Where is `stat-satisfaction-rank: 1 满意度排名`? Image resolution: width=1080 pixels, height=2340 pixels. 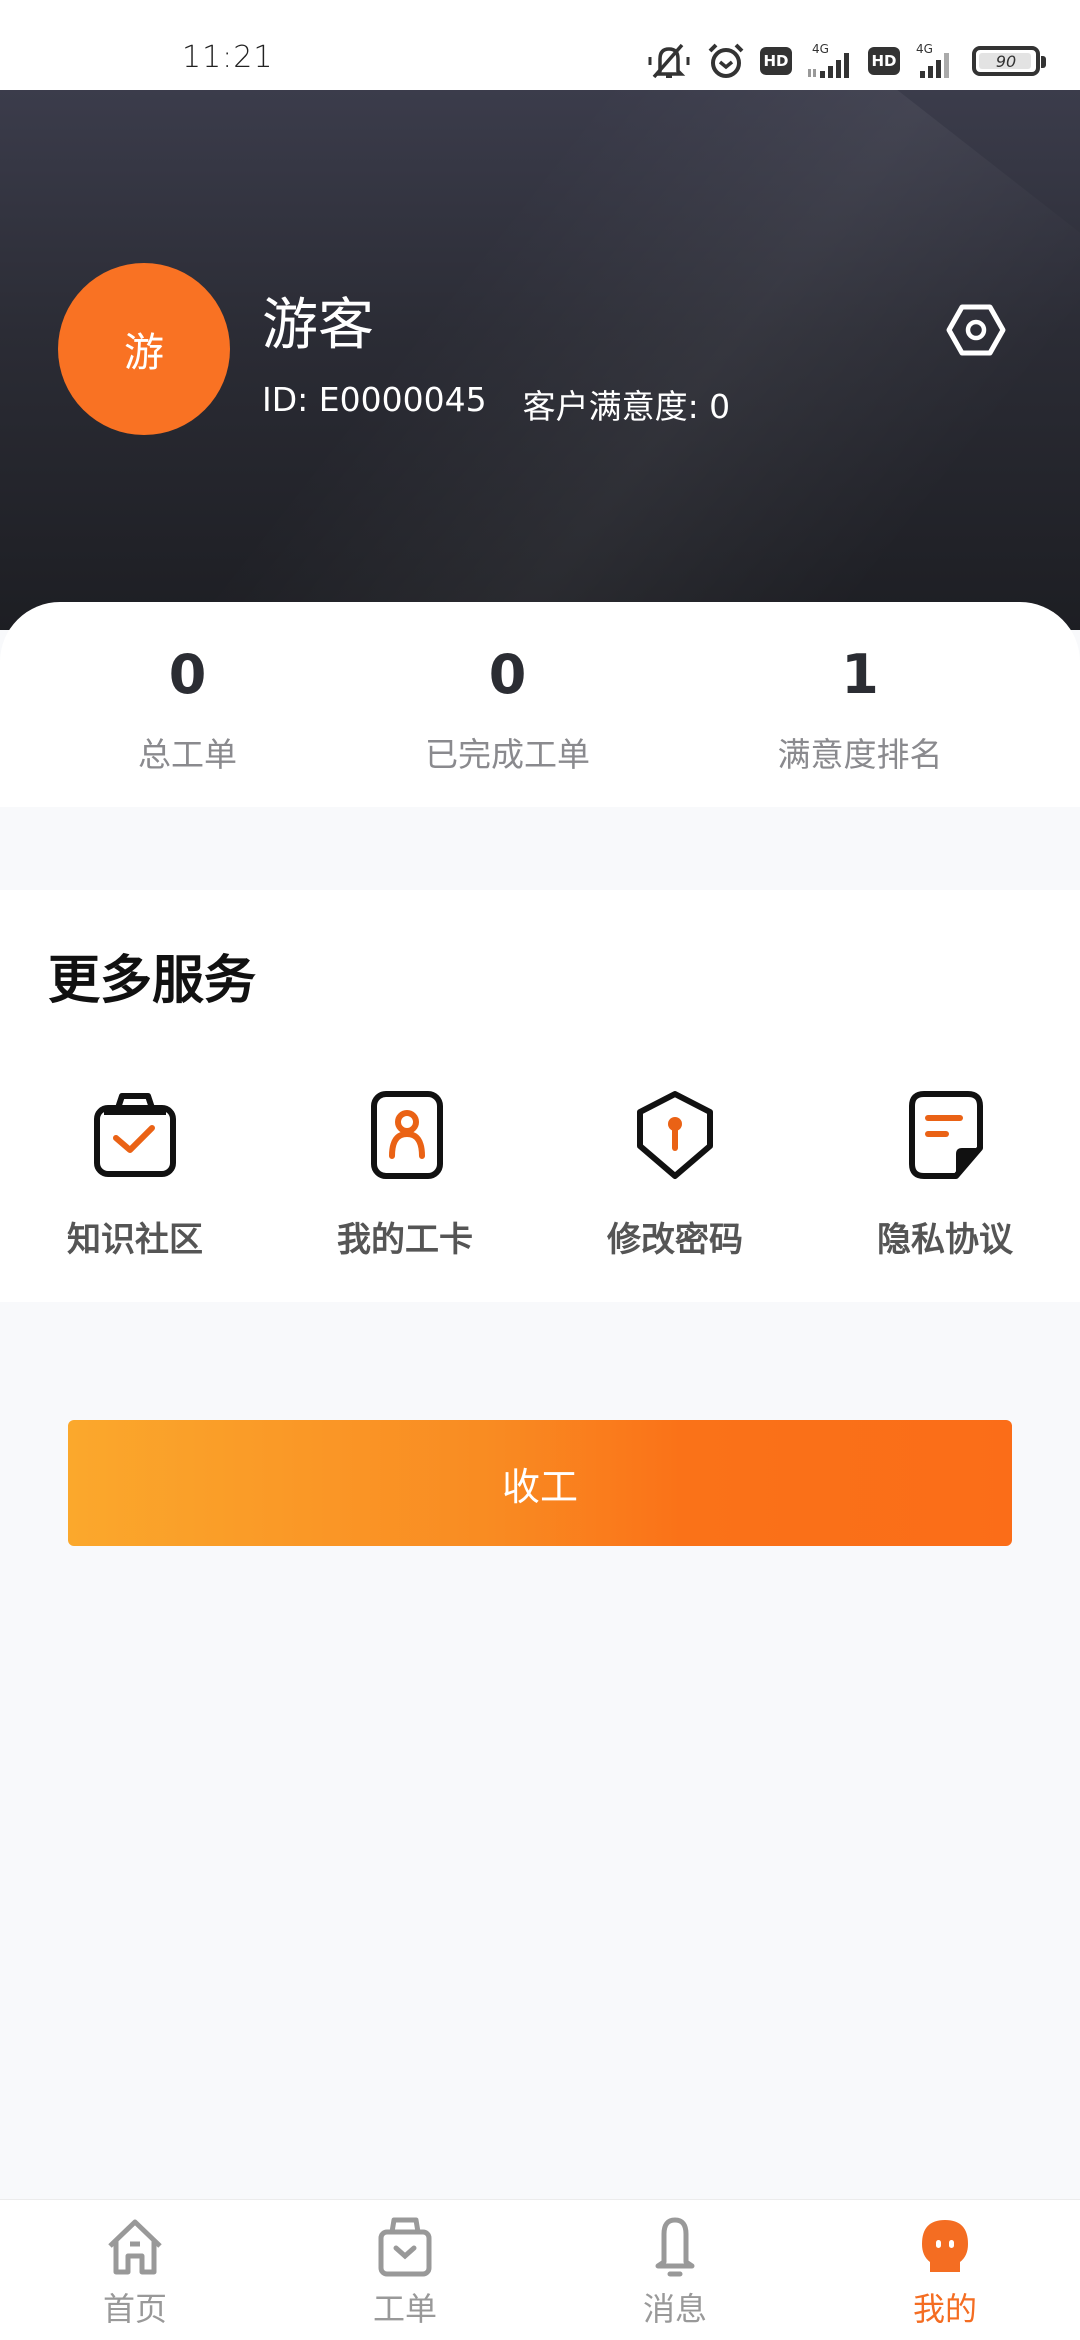
stat-satisfaction-rank: 1 满意度排名 is located at coordinates (860, 704).